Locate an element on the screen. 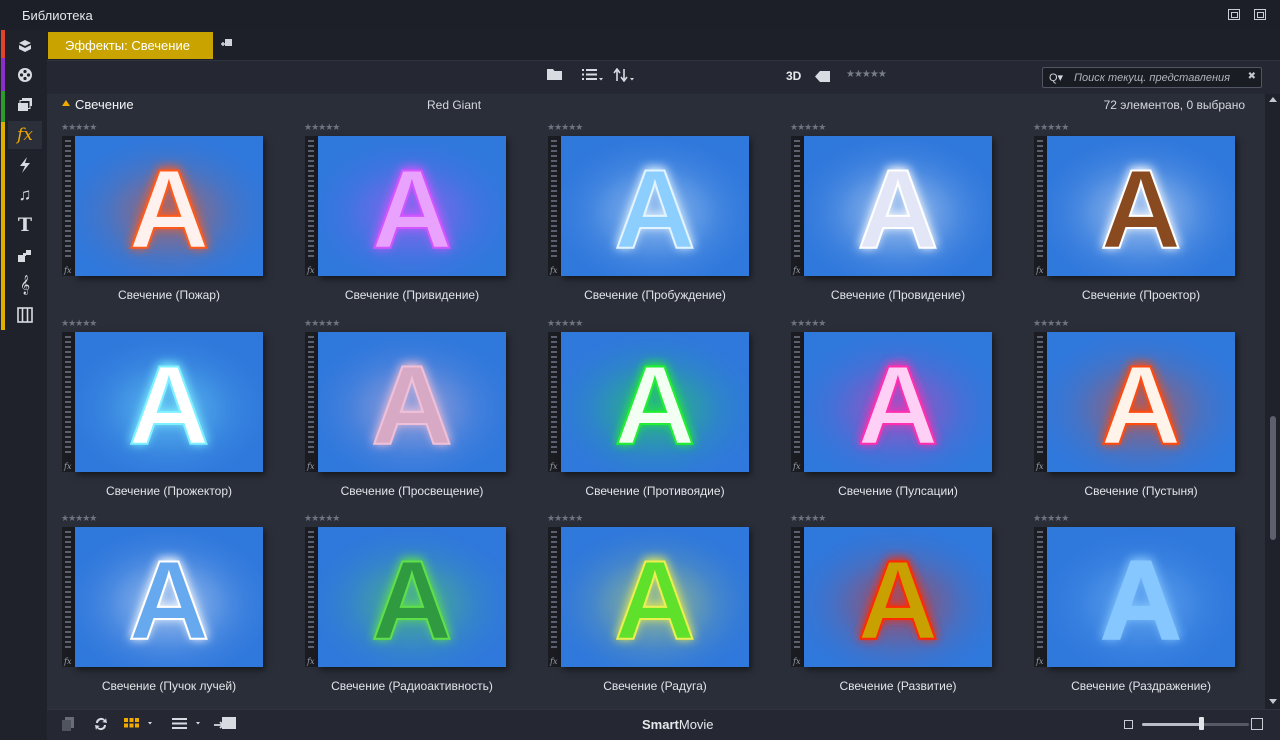 The height and width of the screenshot is (740, 1280). effect-item: ★★★★★AAСвечение (Радуга) is located at coordinates (641, 610).